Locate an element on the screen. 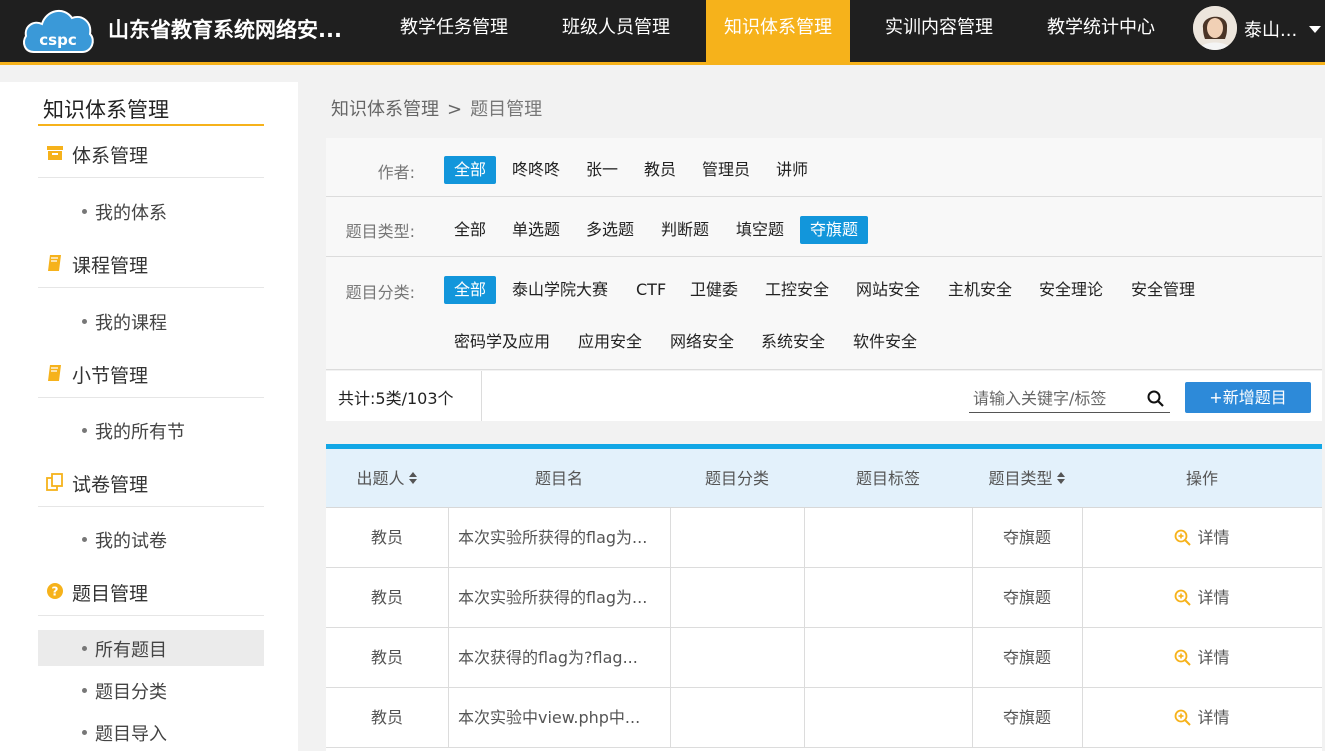  cloud-logo-icon: cspc is located at coordinates (58, 29).